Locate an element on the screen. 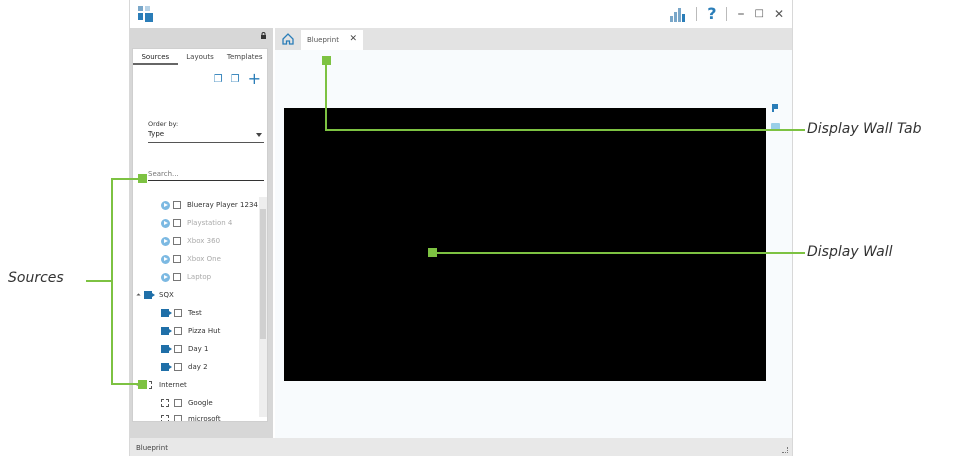  tab-templates: Templates is located at coordinates (244, 57).